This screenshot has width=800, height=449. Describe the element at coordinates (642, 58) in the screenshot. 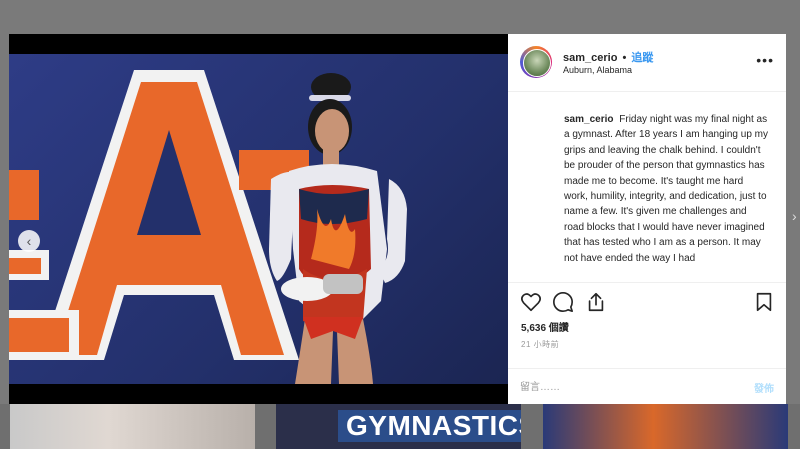

I see `follow-button: 追蹤` at that location.